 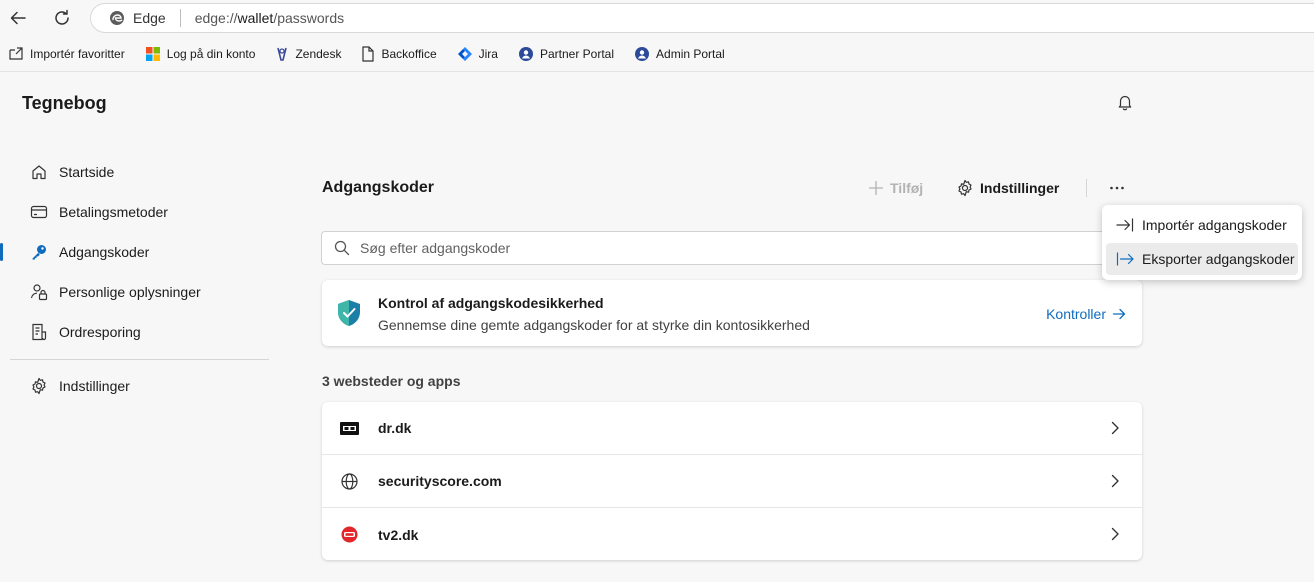 I want to click on menu-item-label: Eksporter adgangskoder, so click(x=1218, y=259).